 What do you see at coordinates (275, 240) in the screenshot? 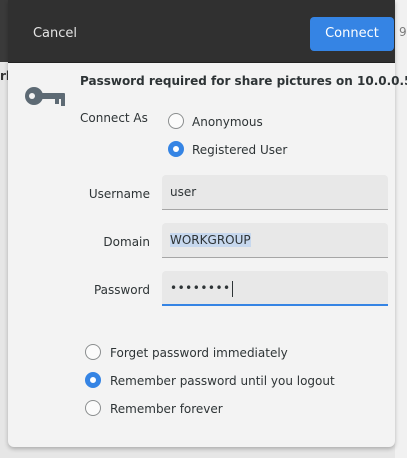
I see `domain-field: WORKGROUP` at bounding box center [275, 240].